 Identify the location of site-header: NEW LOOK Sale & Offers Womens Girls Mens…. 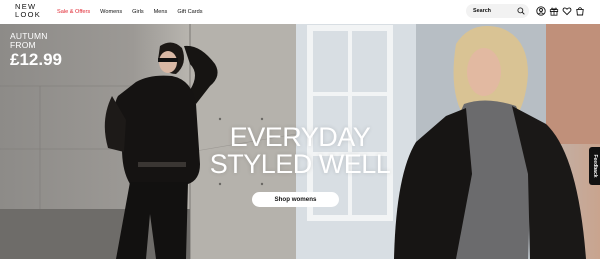
(300, 11).